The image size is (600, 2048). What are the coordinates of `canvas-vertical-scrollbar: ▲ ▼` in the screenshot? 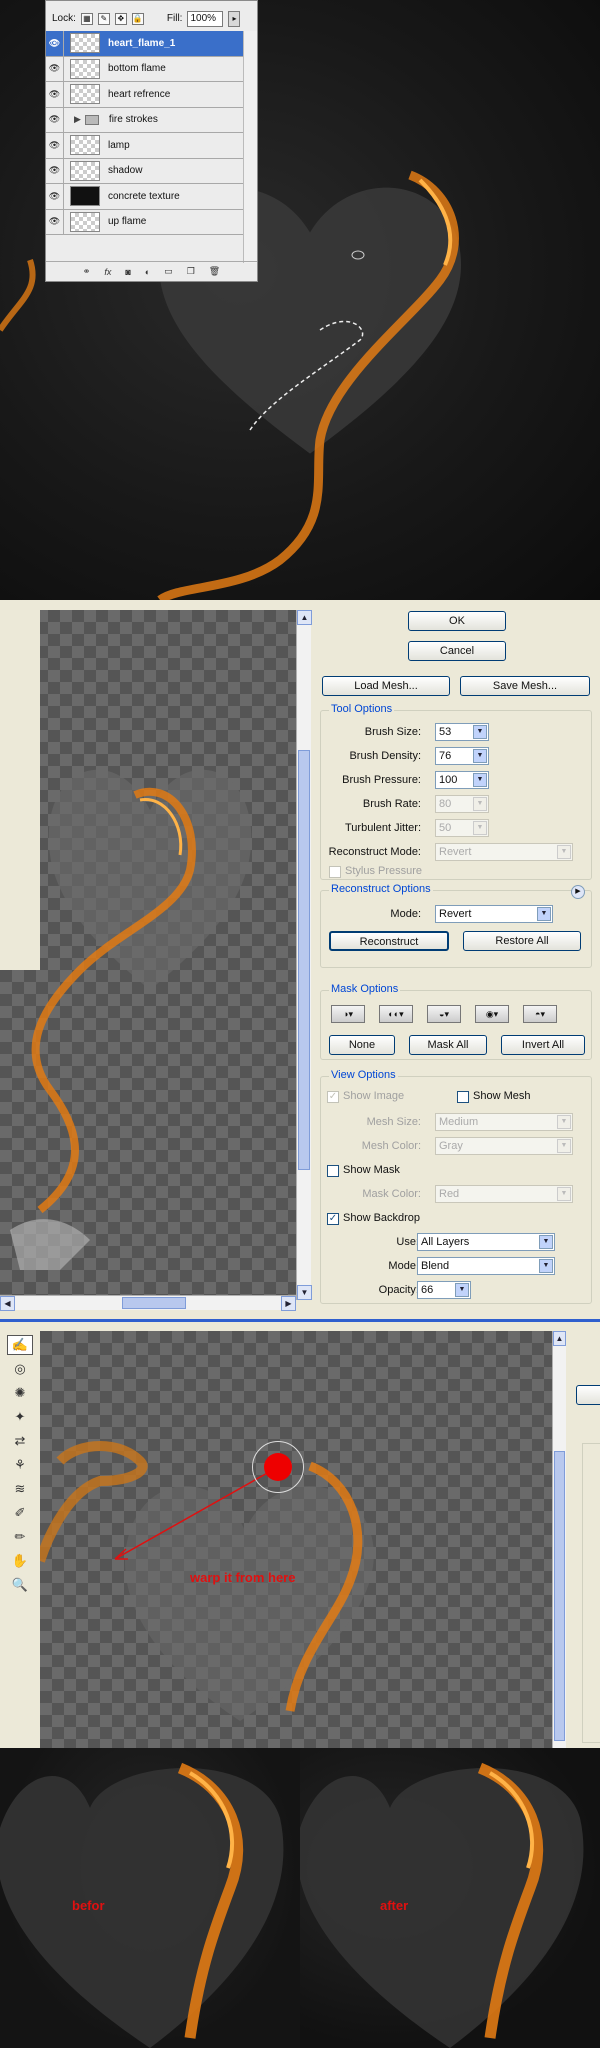 It's located at (304, 955).